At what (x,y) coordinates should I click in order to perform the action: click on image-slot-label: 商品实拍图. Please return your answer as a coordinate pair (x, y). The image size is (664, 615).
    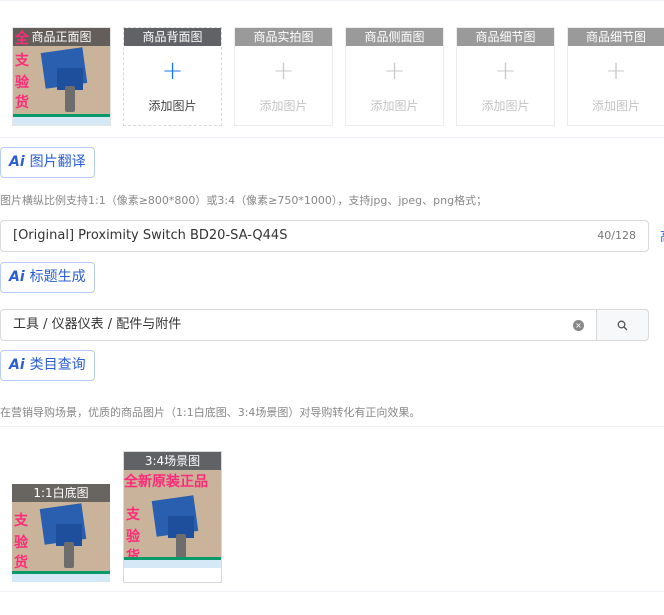
    Looking at the image, I should click on (283, 37).